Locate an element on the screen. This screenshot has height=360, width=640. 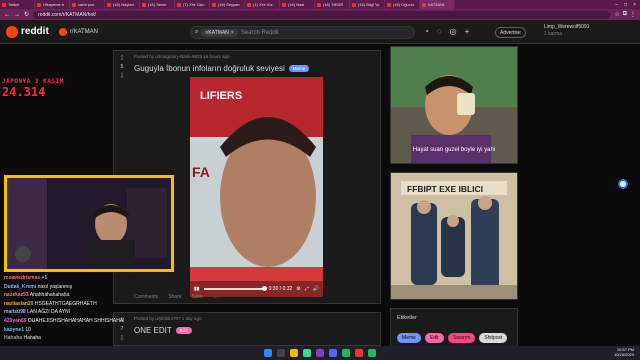
vote-column: ⇧ 5 ⇩ is located at coordinates (122, 65).